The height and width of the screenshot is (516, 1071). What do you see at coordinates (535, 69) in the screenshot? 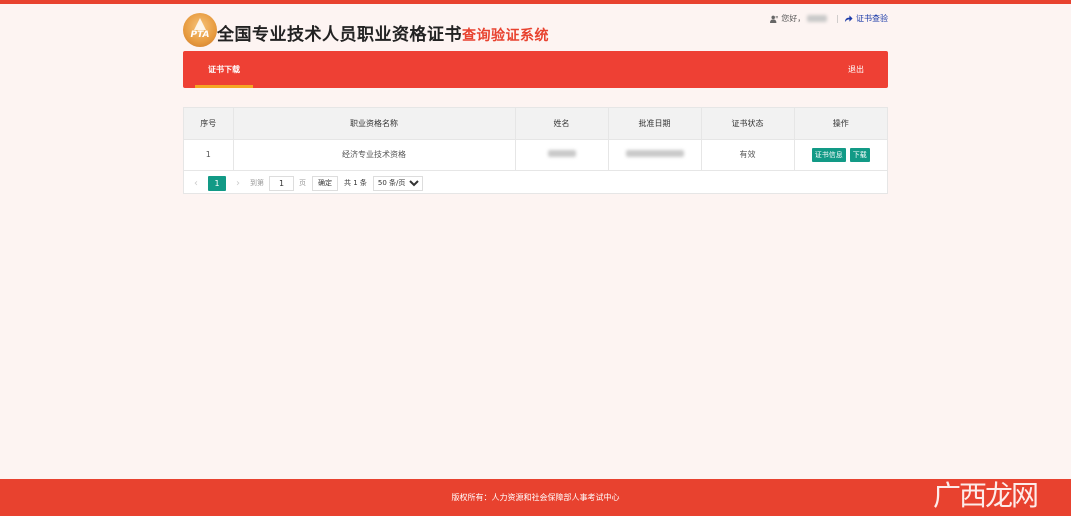
I see `navbar: 证书下载 退出` at bounding box center [535, 69].